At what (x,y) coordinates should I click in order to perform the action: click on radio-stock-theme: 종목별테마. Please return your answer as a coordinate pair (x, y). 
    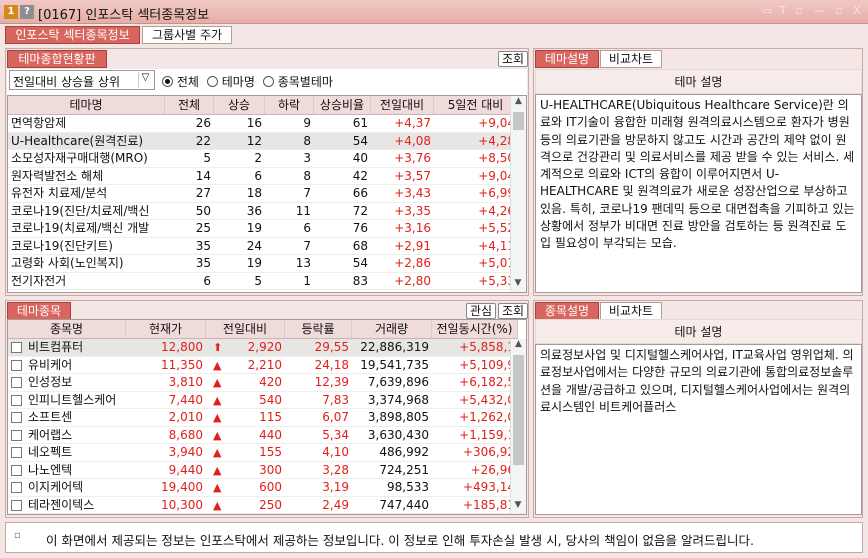
    Looking at the image, I should click on (297, 81).